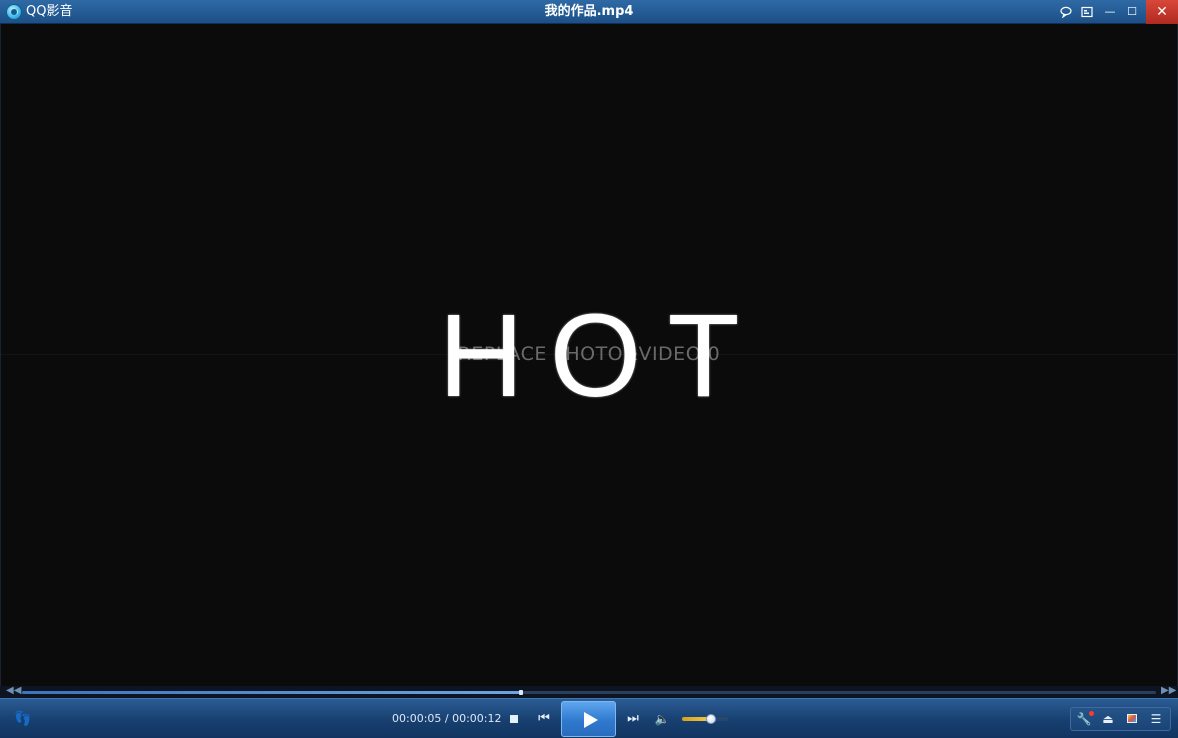 The image size is (1178, 738). I want to click on list-icon: ☰, so click(1156, 719).